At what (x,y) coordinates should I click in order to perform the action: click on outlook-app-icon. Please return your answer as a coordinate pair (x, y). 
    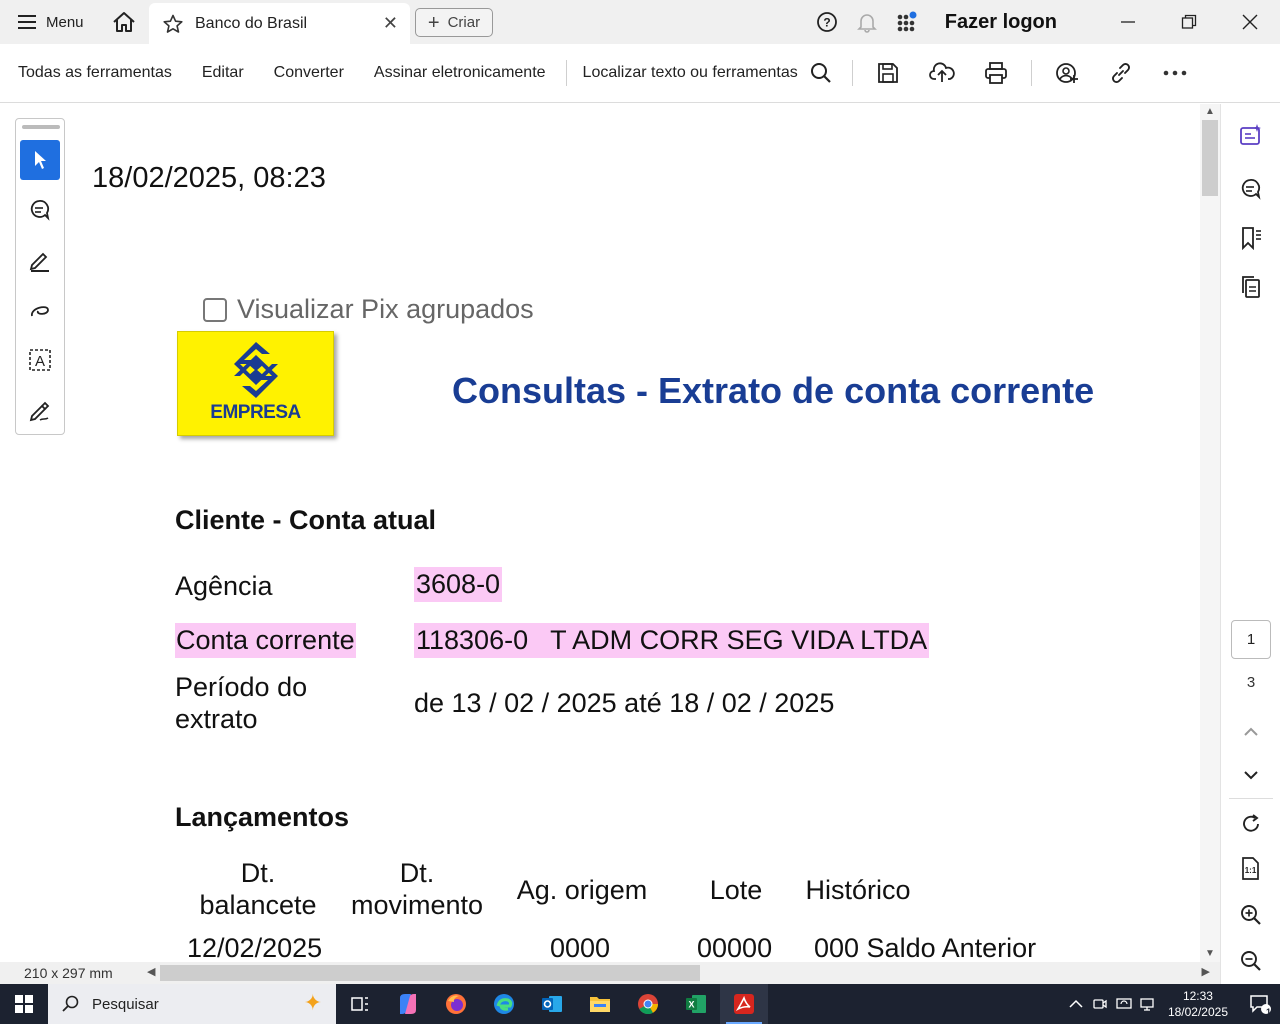
    Looking at the image, I should click on (552, 1004).